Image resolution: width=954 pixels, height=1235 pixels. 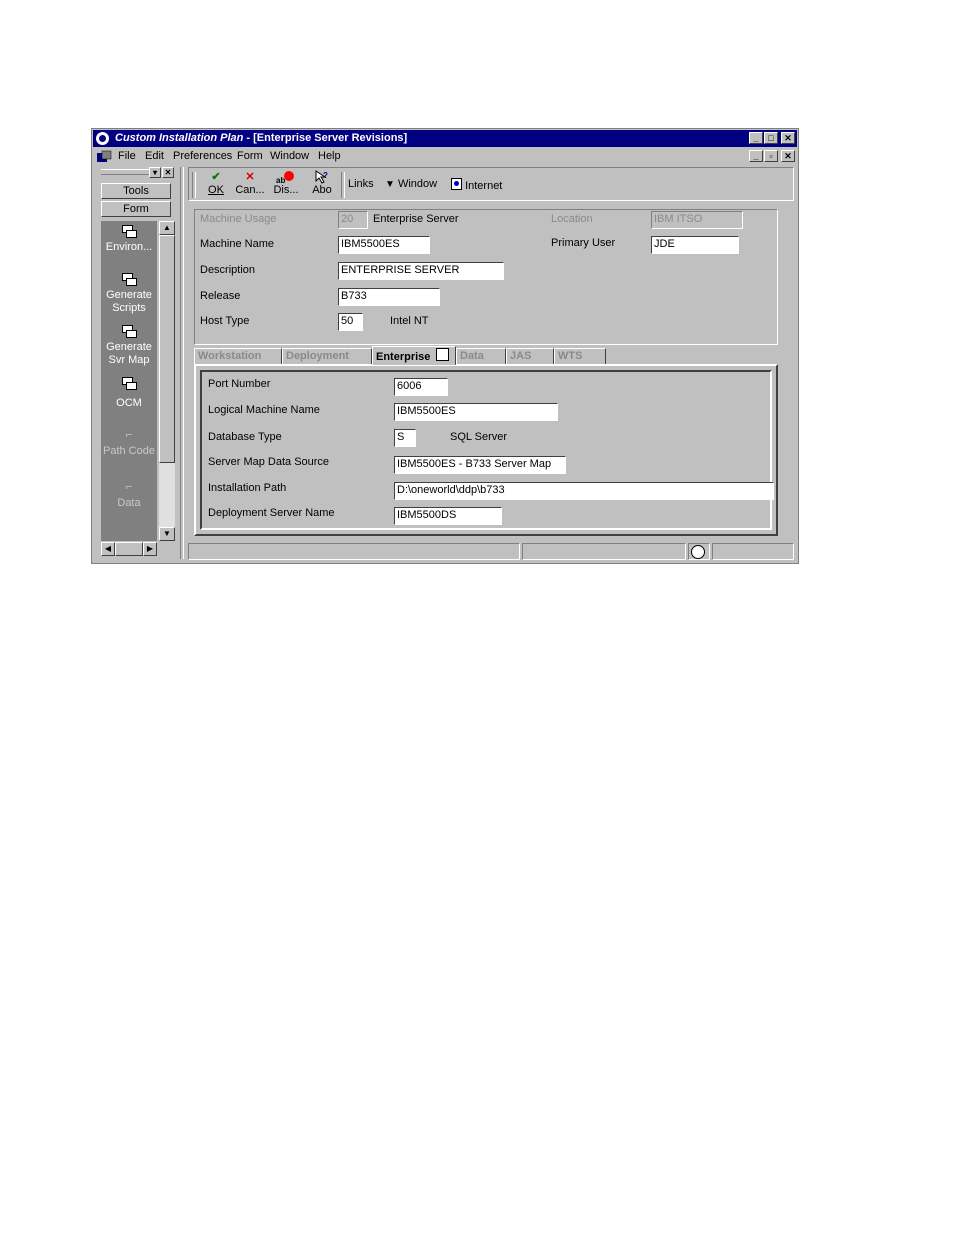 I want to click on x-icon: ✕, so click(x=250, y=177).